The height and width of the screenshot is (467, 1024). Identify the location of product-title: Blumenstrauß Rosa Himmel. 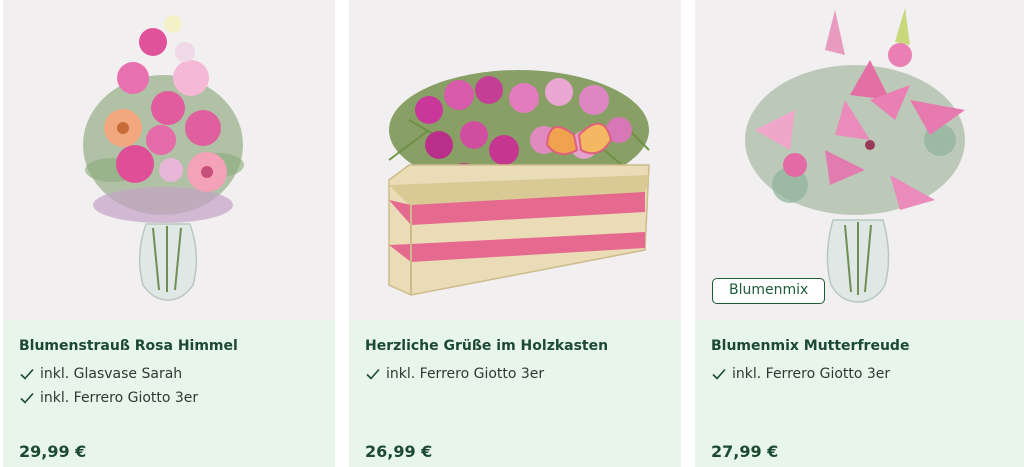
(169, 346).